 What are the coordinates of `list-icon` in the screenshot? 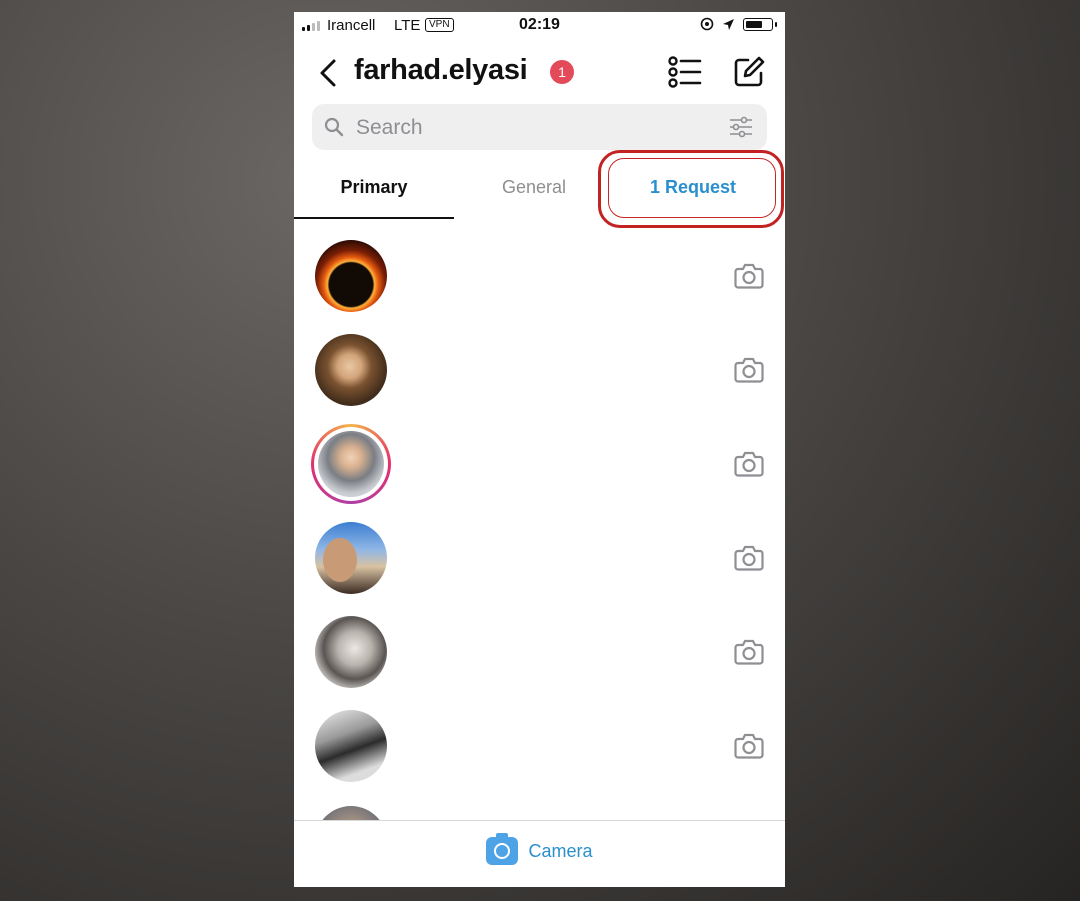 It's located at (685, 72).